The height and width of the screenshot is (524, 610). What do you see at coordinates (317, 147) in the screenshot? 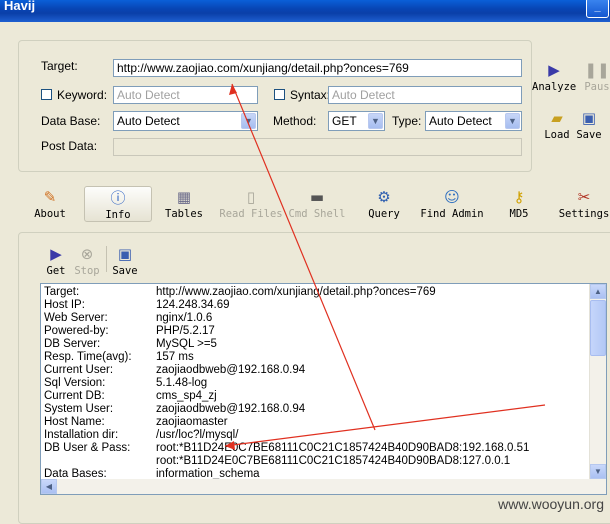
I see `postdata-input` at bounding box center [317, 147].